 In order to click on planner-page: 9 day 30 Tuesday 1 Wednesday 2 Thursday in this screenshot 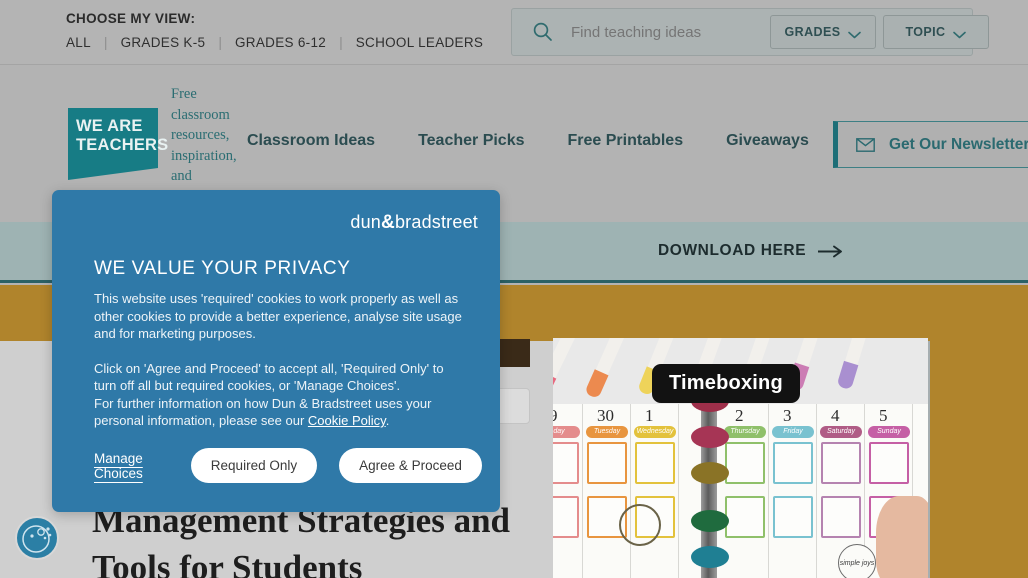, I will do `click(740, 491)`.